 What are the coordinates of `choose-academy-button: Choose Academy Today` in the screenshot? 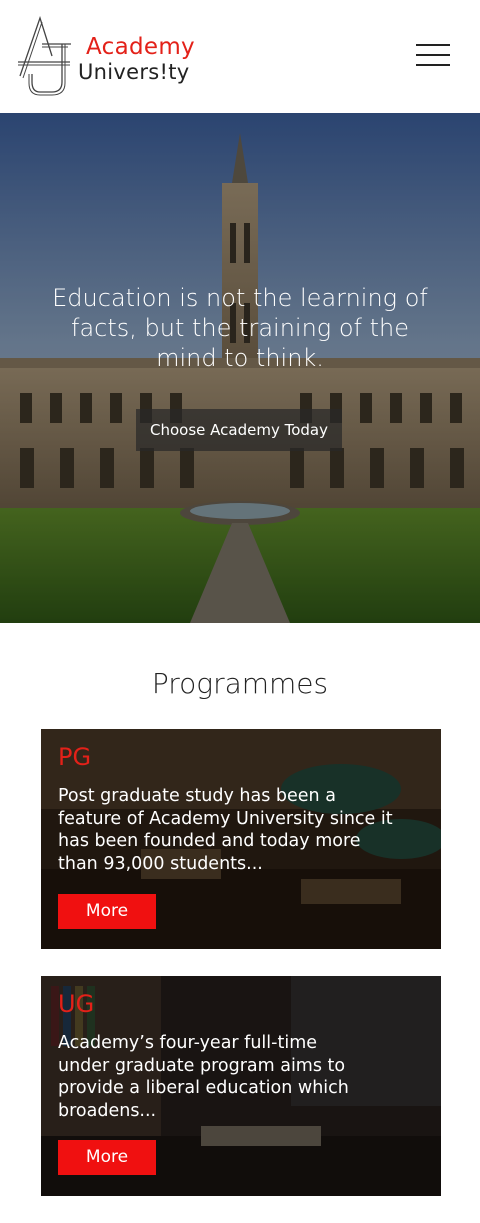 It's located at (239, 430).